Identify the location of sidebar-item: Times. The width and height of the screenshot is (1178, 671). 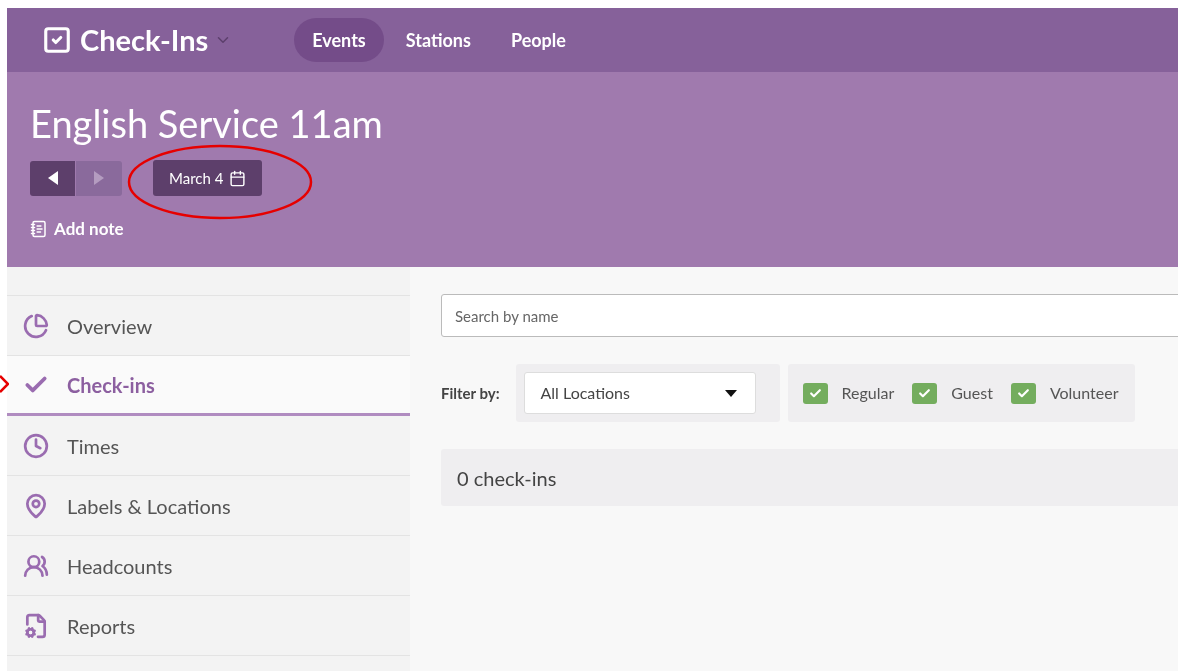
(208, 446).